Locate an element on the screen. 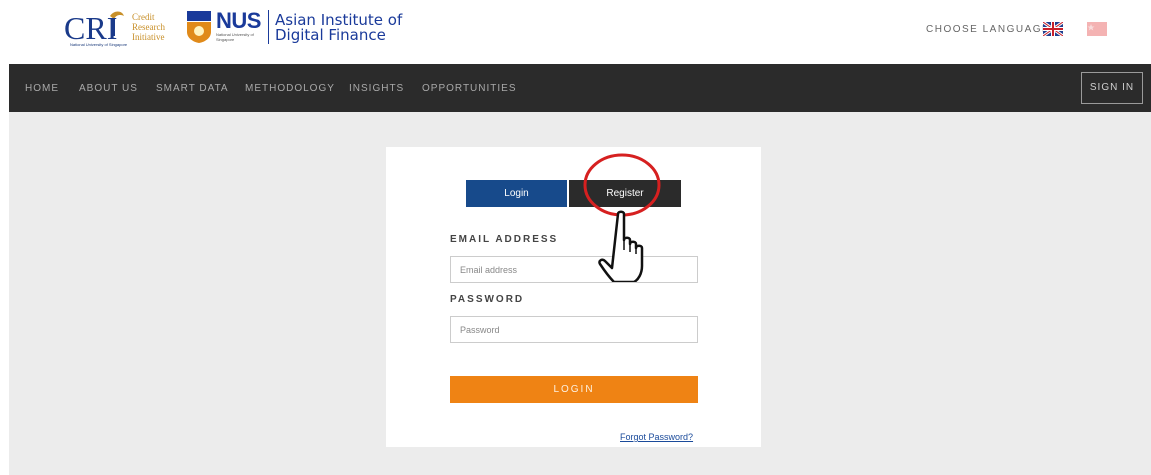 Image resolution: width=1151 pixels, height=475 pixels. password-label: PASSWORD is located at coordinates (487, 299).